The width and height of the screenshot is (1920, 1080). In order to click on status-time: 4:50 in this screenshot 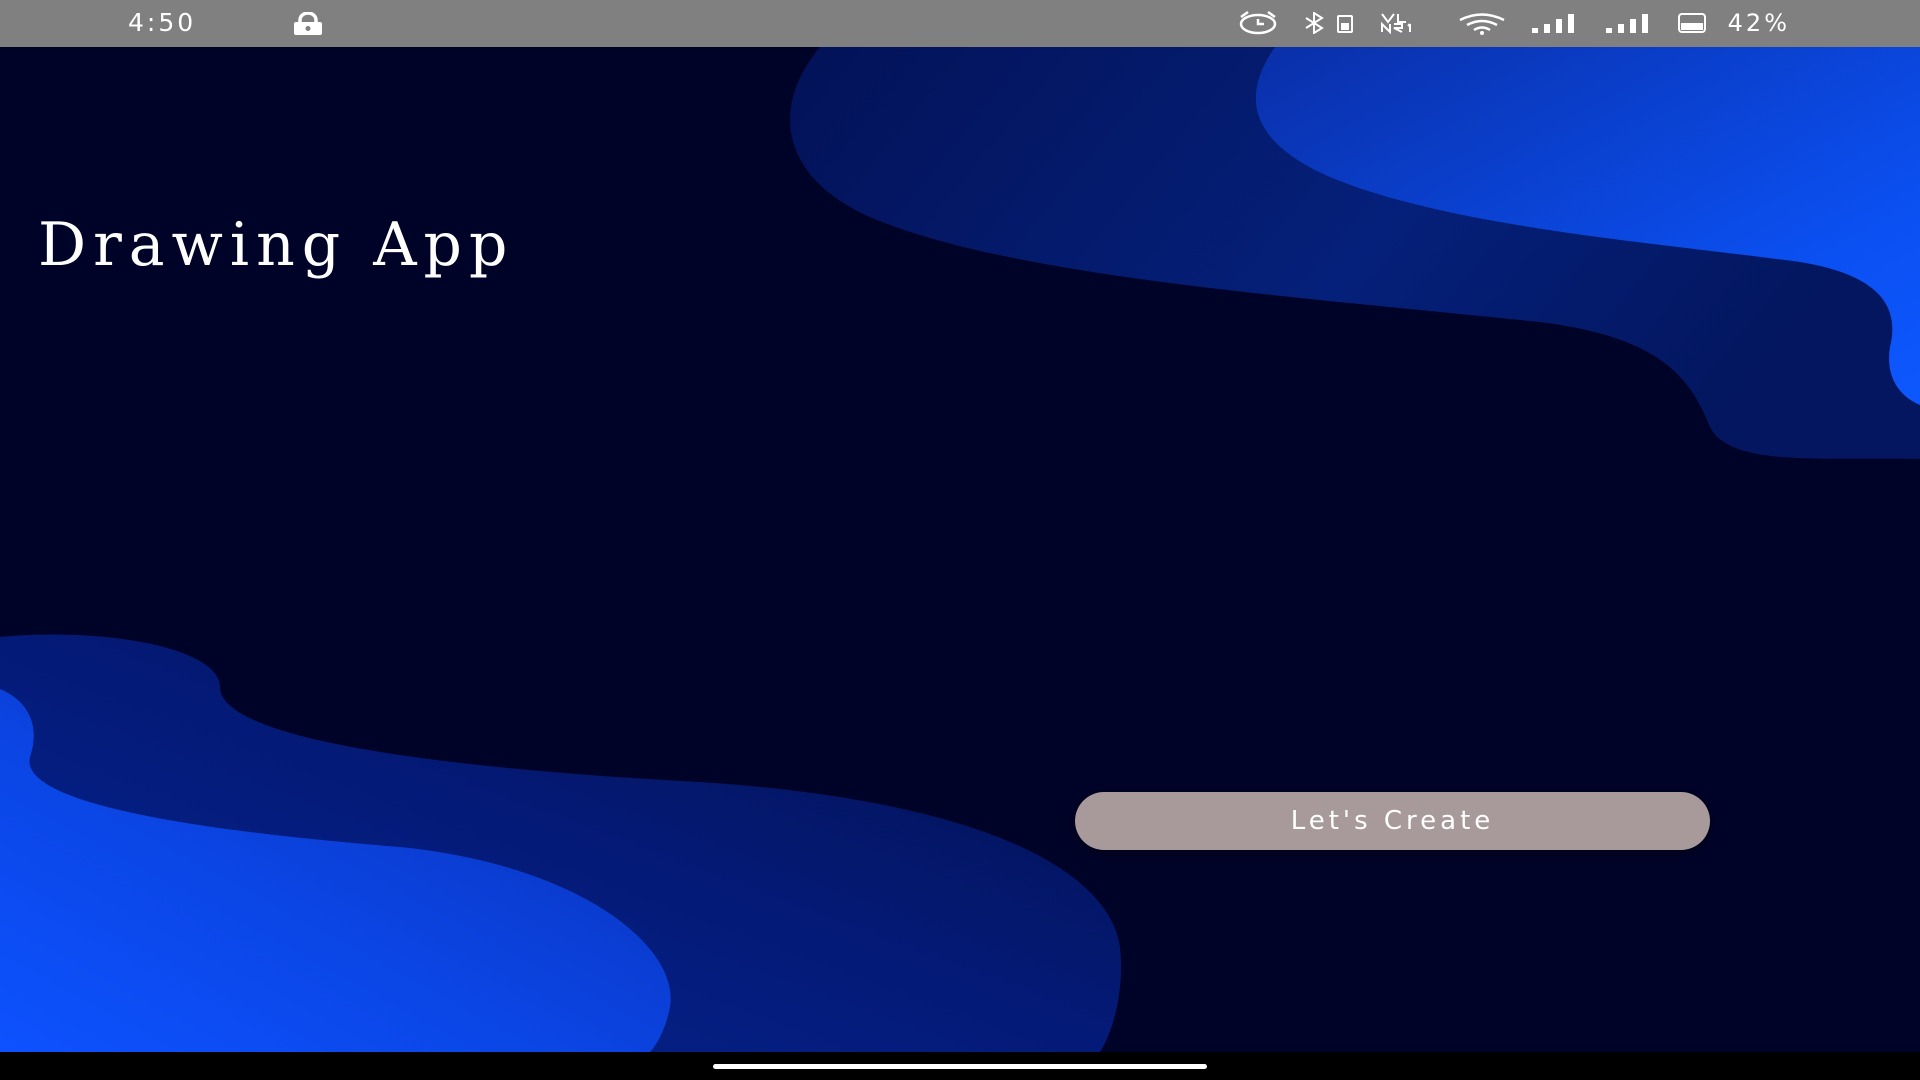, I will do `click(162, 22)`.